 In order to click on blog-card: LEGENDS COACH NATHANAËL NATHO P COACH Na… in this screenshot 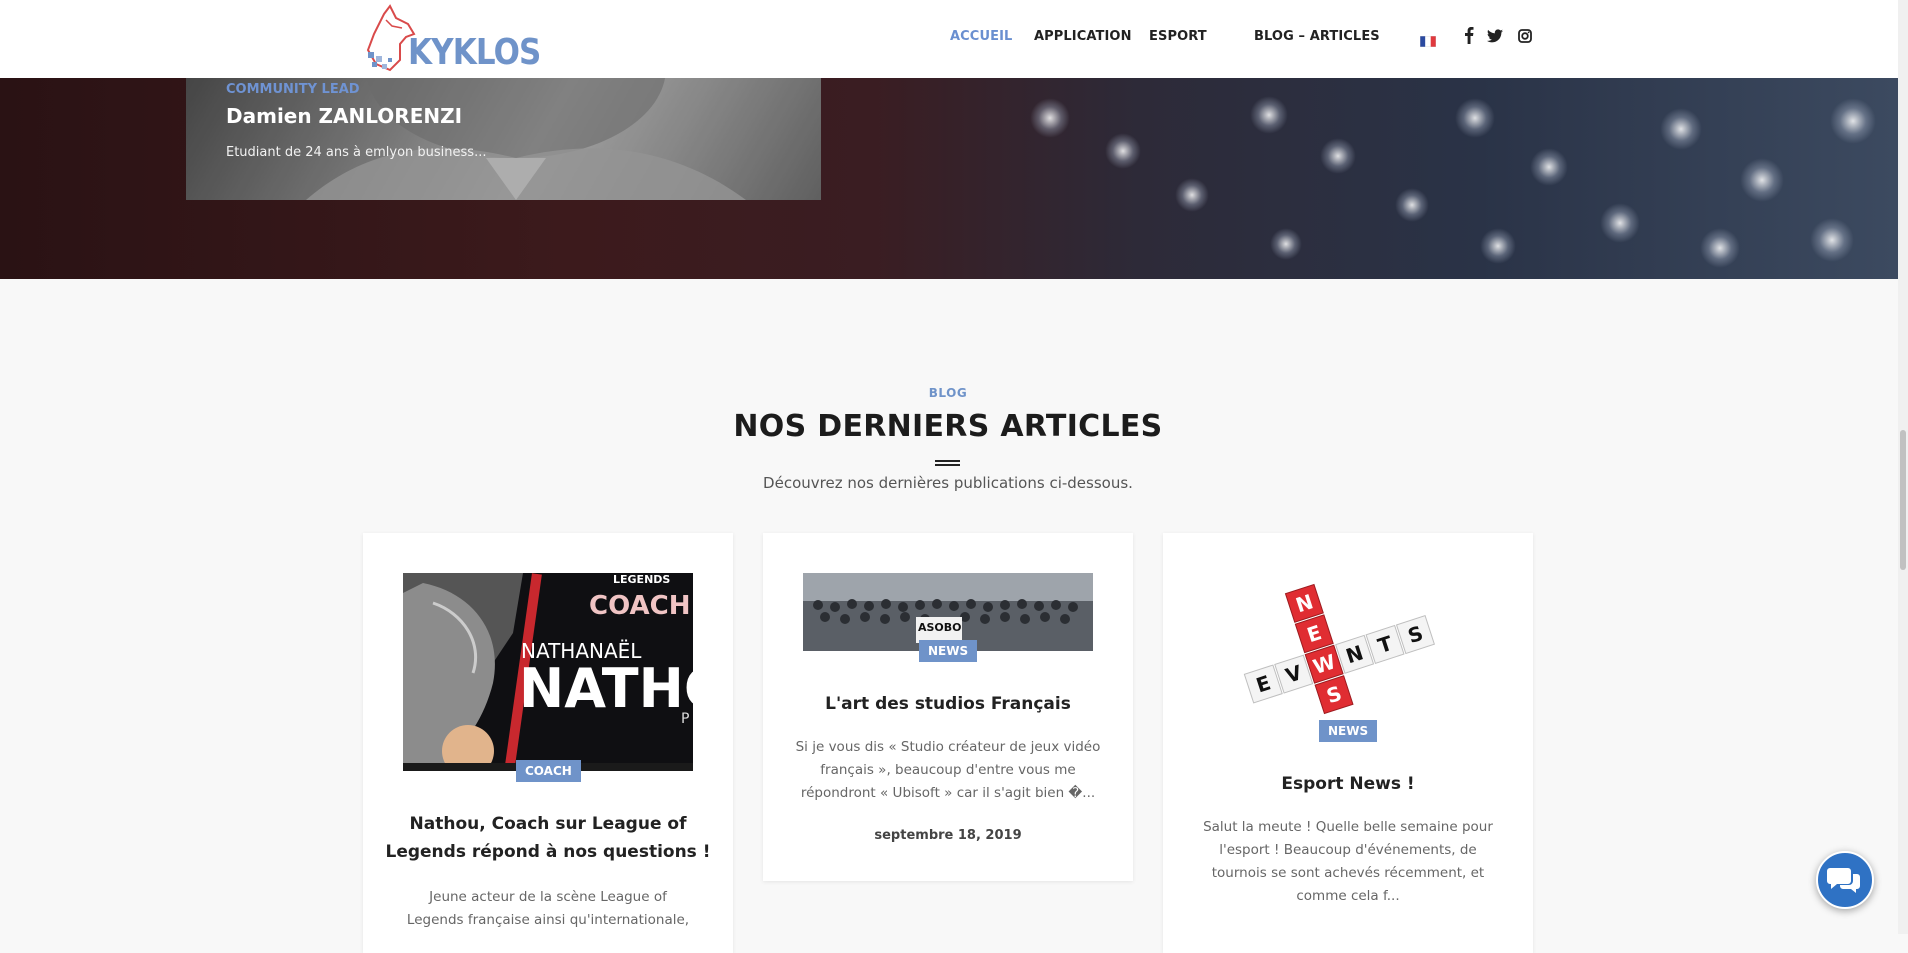, I will do `click(548, 743)`.